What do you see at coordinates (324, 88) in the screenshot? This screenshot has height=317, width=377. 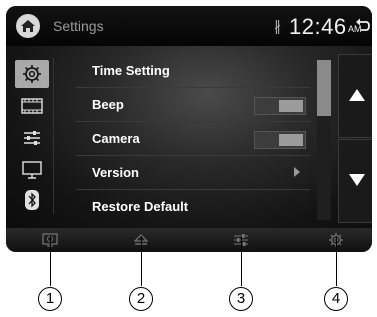 I see `scrollbar-thumb` at bounding box center [324, 88].